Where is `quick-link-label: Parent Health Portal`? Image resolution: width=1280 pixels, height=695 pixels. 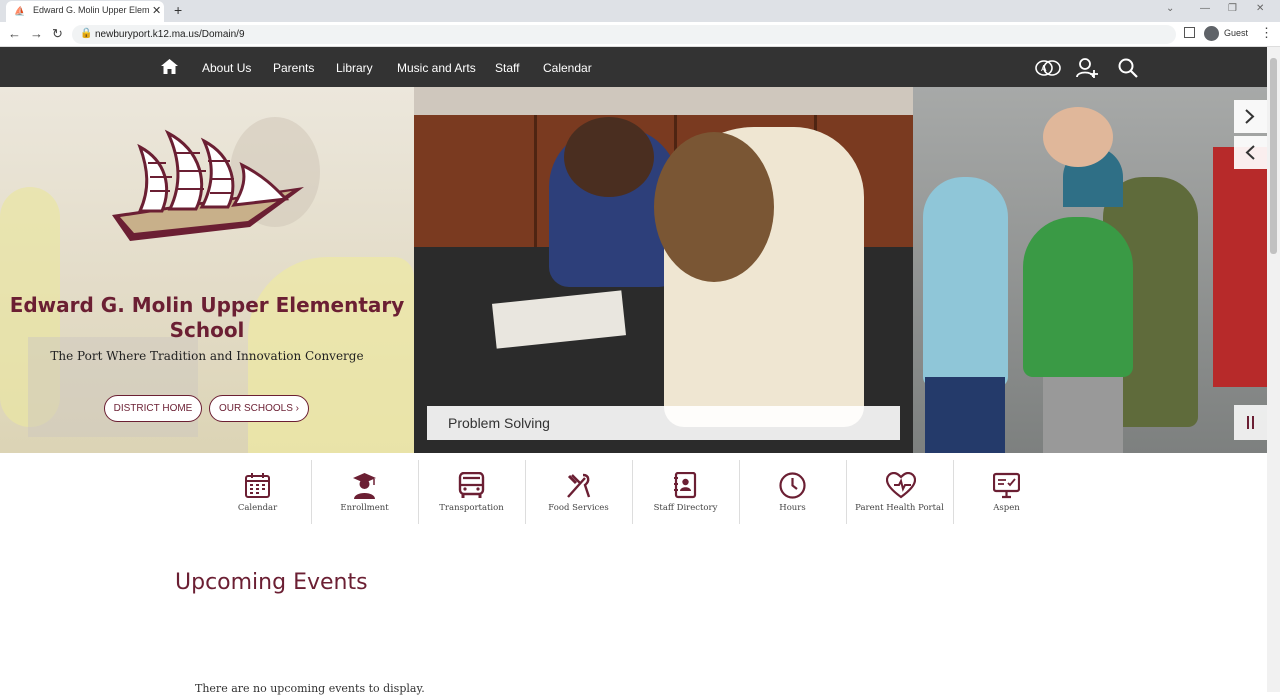 quick-link-label: Parent Health Portal is located at coordinates (899, 508).